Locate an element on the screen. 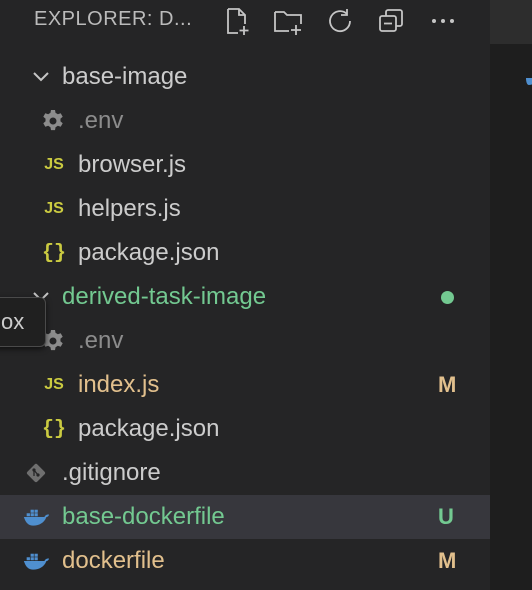  file-browser-js: JS browser.js is located at coordinates (245, 165).